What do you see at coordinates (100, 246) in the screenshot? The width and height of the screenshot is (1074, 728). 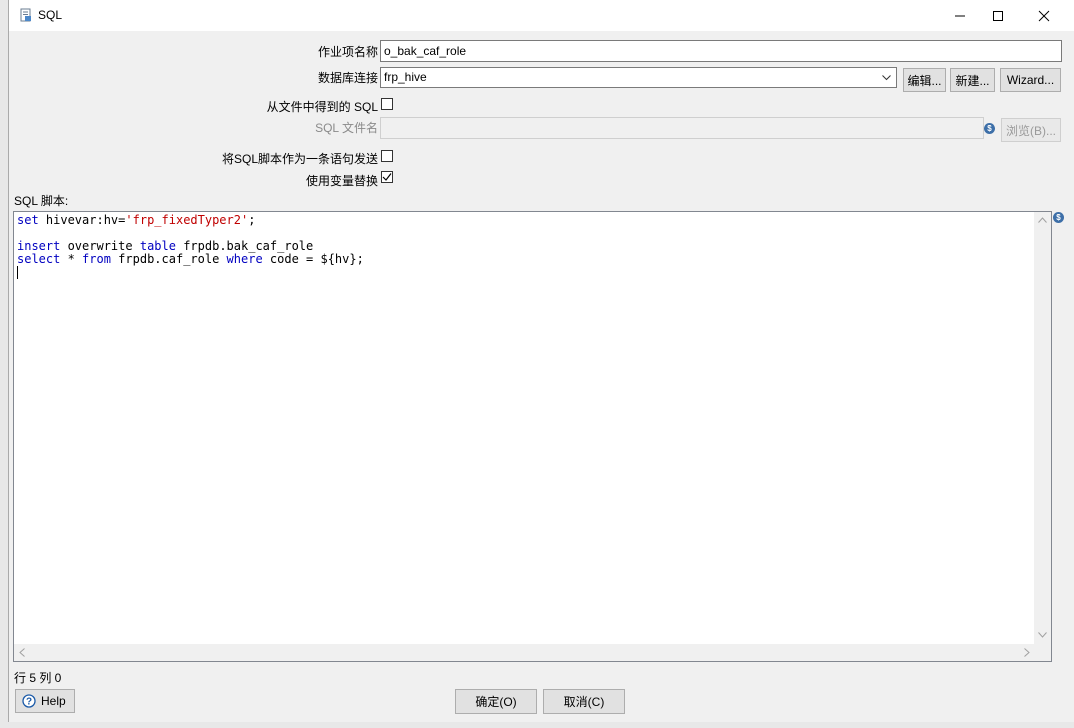 I see `code-text: overwrite` at bounding box center [100, 246].